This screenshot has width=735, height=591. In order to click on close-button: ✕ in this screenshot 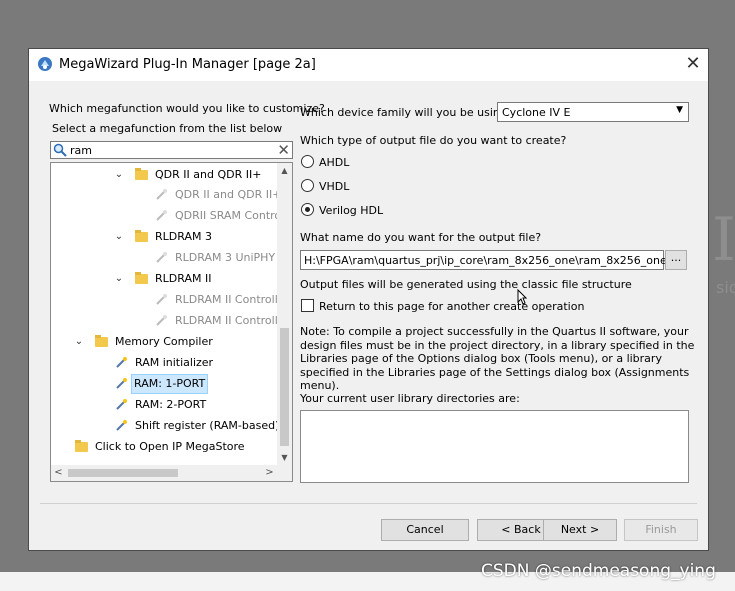, I will do `click(693, 64)`.